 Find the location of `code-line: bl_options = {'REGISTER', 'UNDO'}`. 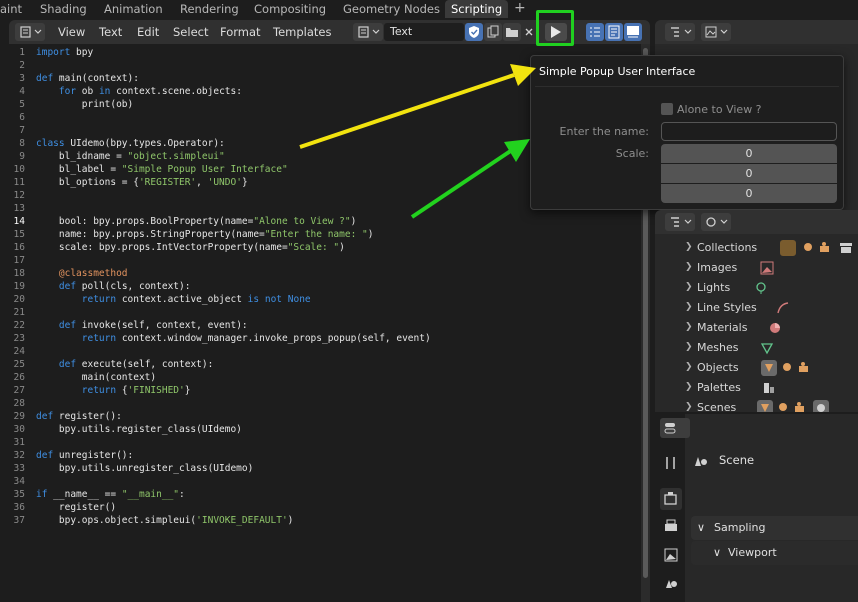

code-line: bl_options = {'REGISTER', 'UNDO'} is located at coordinates (142, 182).